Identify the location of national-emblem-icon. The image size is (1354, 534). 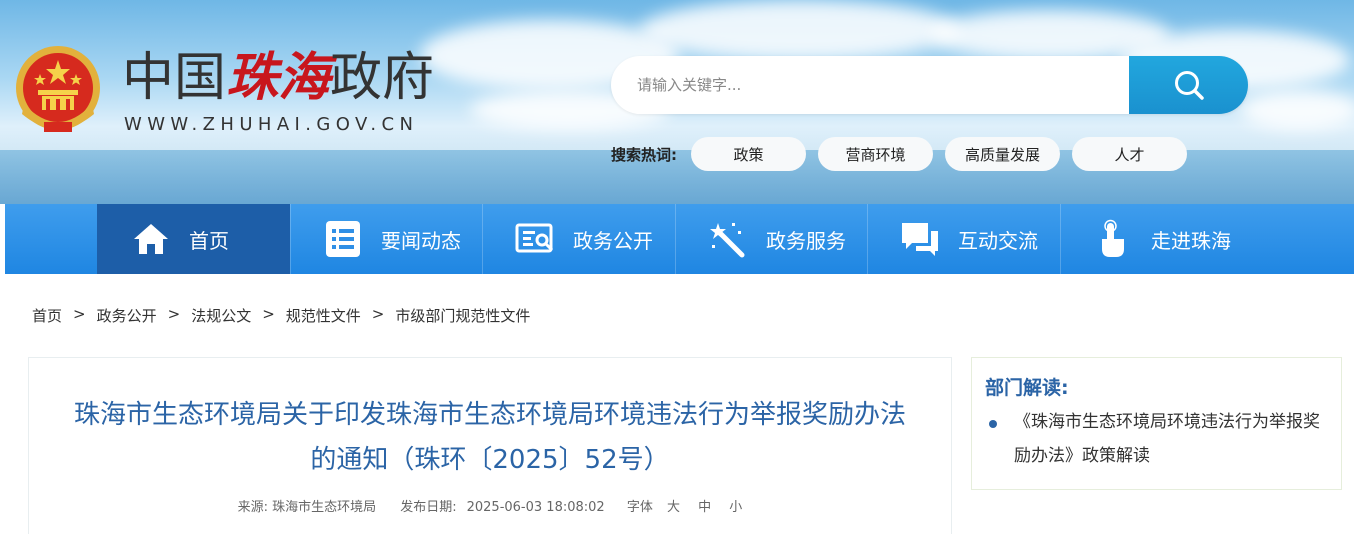
(58, 89).